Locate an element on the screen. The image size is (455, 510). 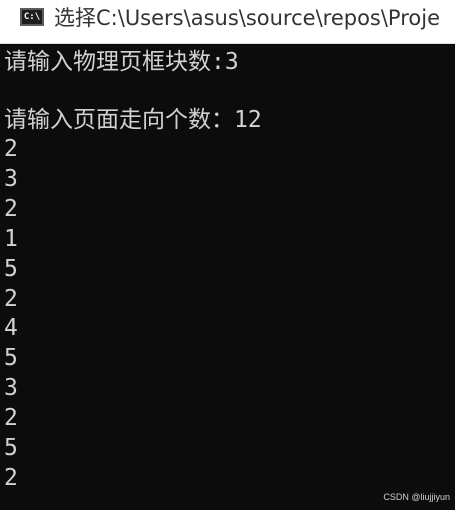
title-bar: C:\ 选择C:\Users\asus\source\repos\Proje is located at coordinates (227, 22).